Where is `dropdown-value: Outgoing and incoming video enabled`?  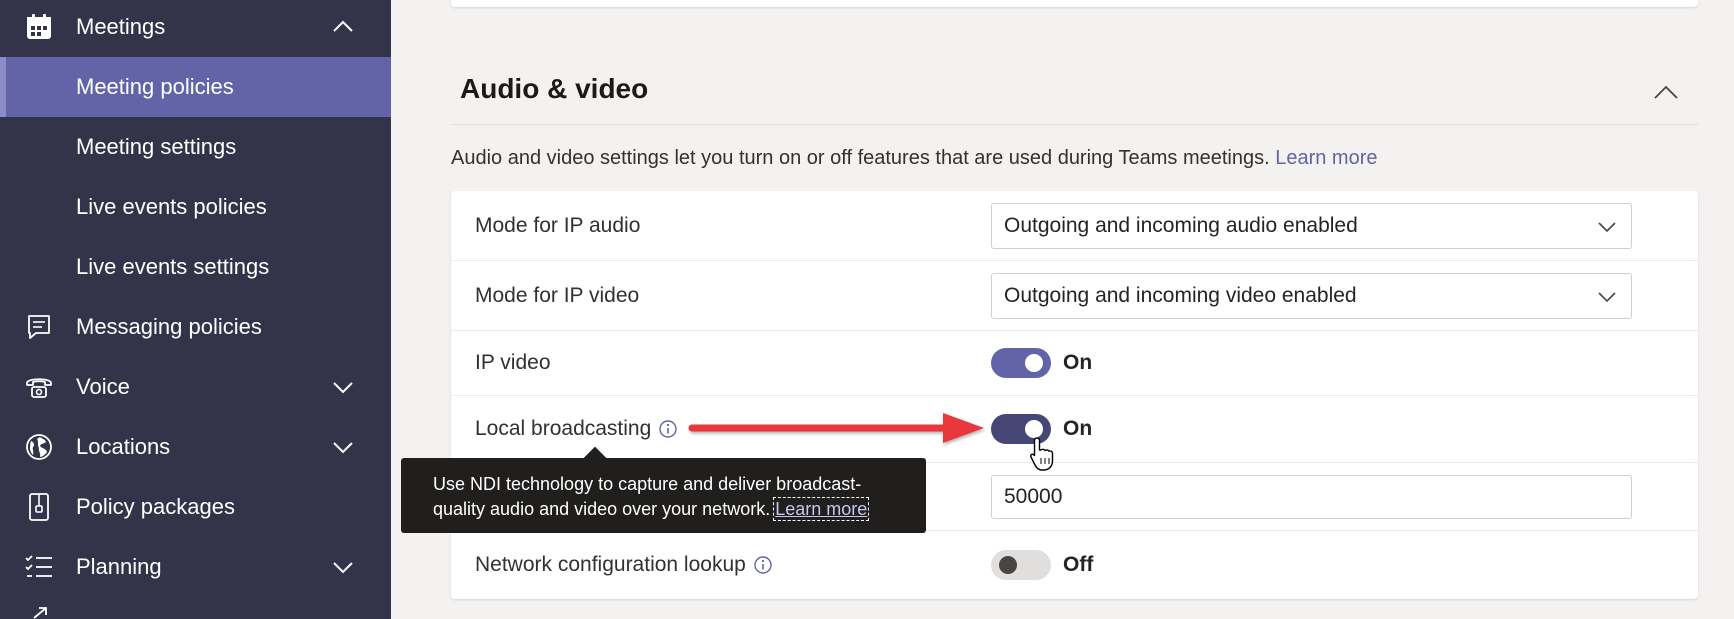 dropdown-value: Outgoing and incoming video enabled is located at coordinates (1180, 295).